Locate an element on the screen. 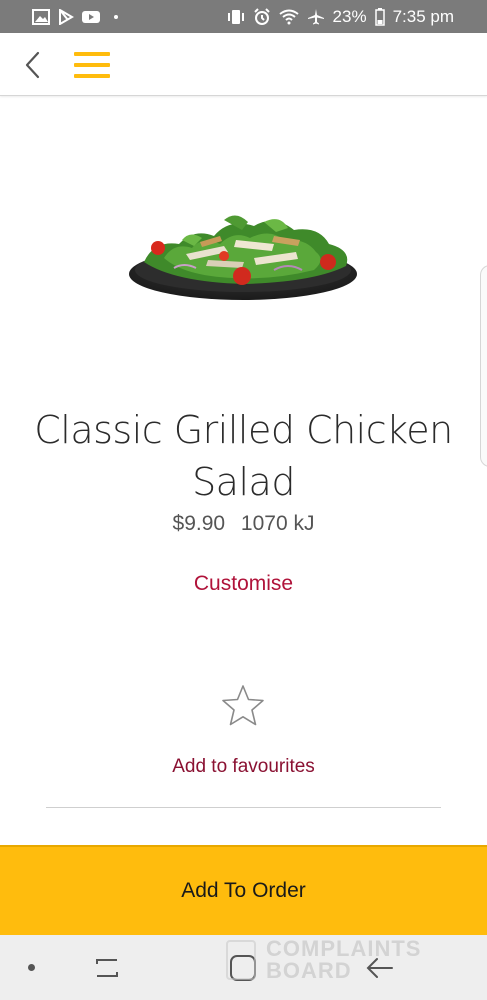  airplane-icon is located at coordinates (315, 16).